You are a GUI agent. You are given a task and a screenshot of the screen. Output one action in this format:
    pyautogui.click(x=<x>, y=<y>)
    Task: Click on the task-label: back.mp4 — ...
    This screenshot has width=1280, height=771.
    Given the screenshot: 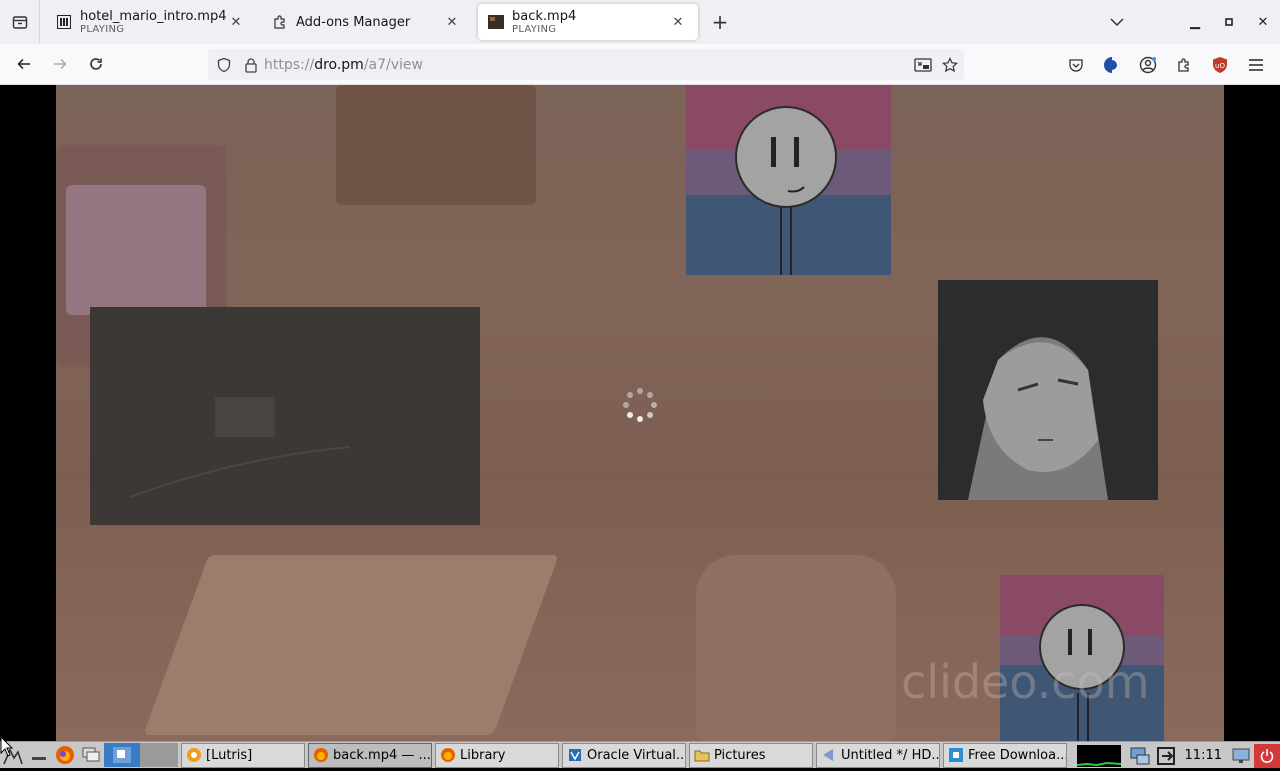 What is the action you would take?
    pyautogui.click(x=382, y=755)
    